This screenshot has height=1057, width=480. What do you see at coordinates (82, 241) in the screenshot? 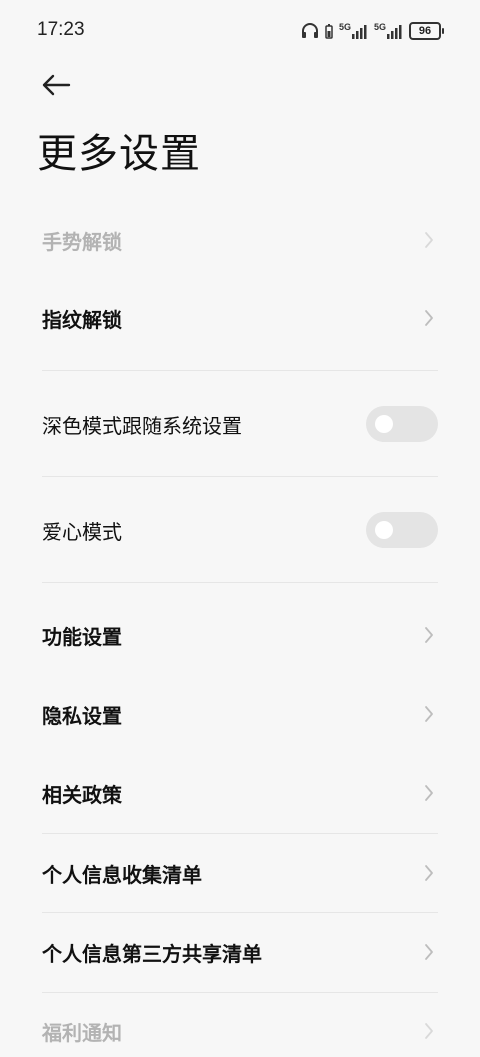
I see `gesture-unlock-label: 手势解锁` at bounding box center [82, 241].